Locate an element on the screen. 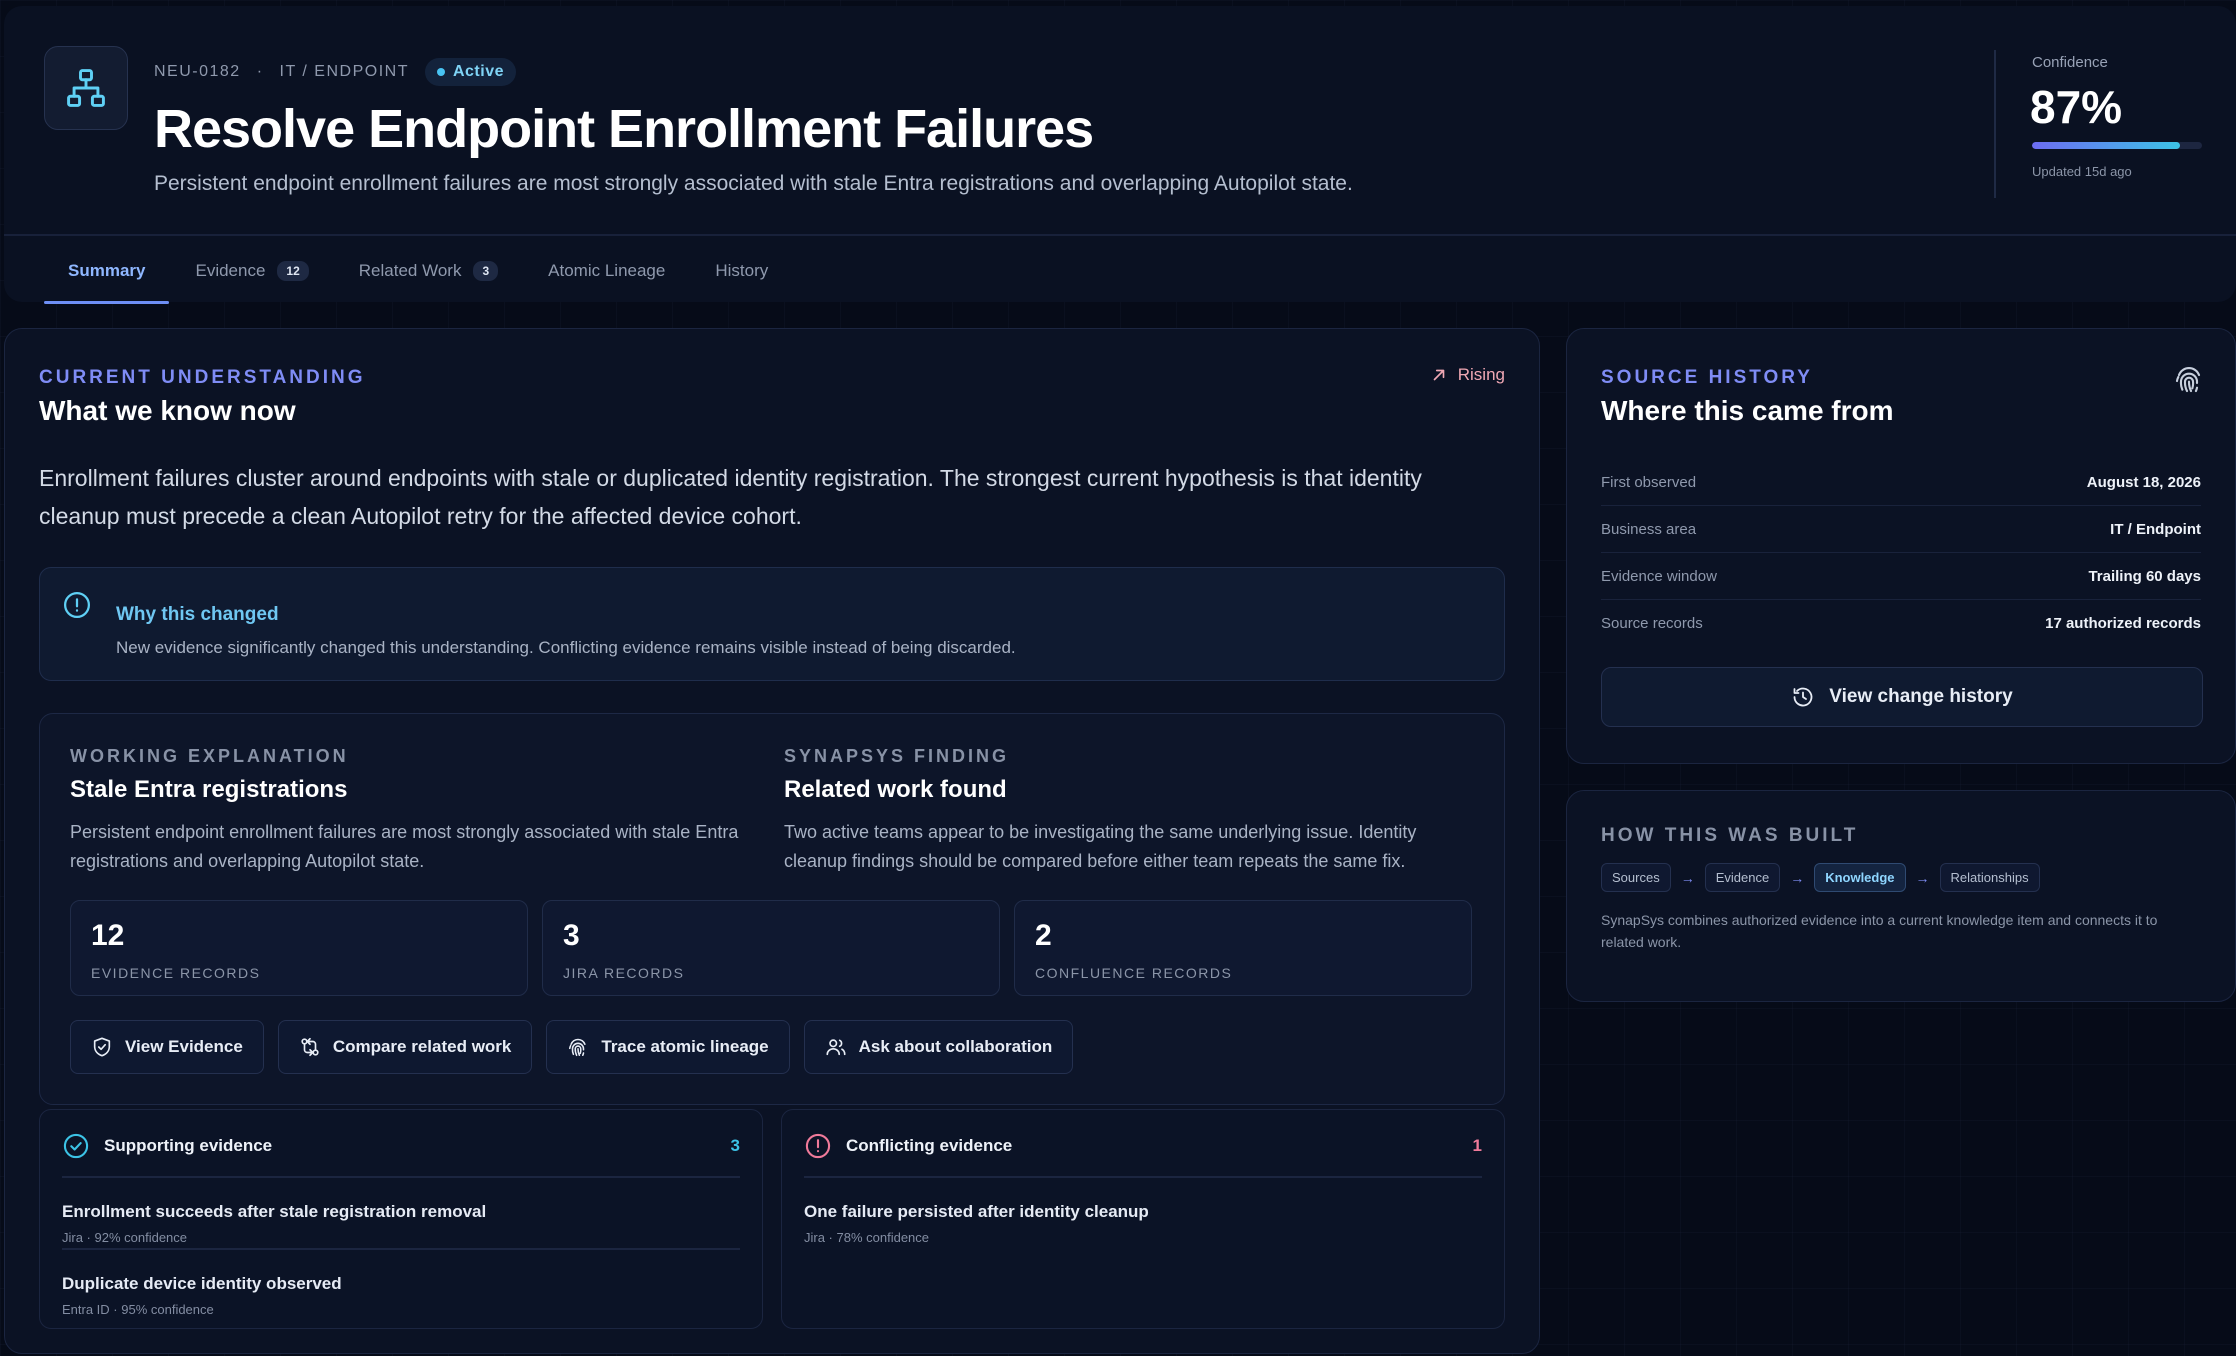 The width and height of the screenshot is (2236, 1356). shield-check-icon is located at coordinates (102, 1047).